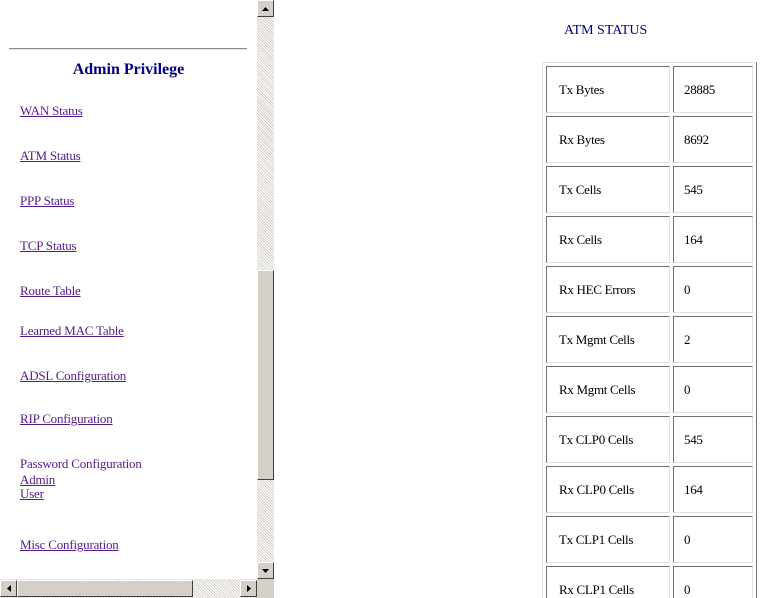 This screenshot has width=763, height=598. What do you see at coordinates (608, 439) in the screenshot?
I see `stat-label: Tx CLP0 Cells` at bounding box center [608, 439].